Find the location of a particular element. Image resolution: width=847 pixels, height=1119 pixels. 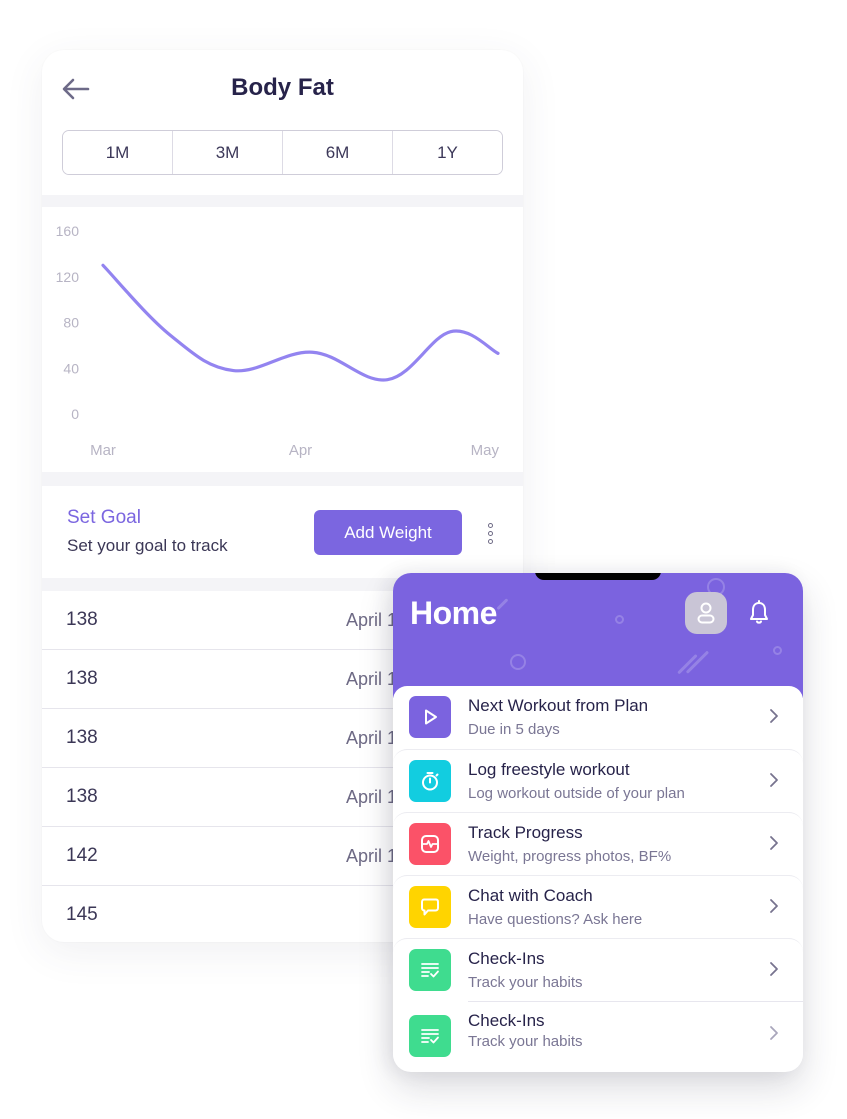

time-range-selector: 1M 3M 6M 1Y is located at coordinates (282, 152).